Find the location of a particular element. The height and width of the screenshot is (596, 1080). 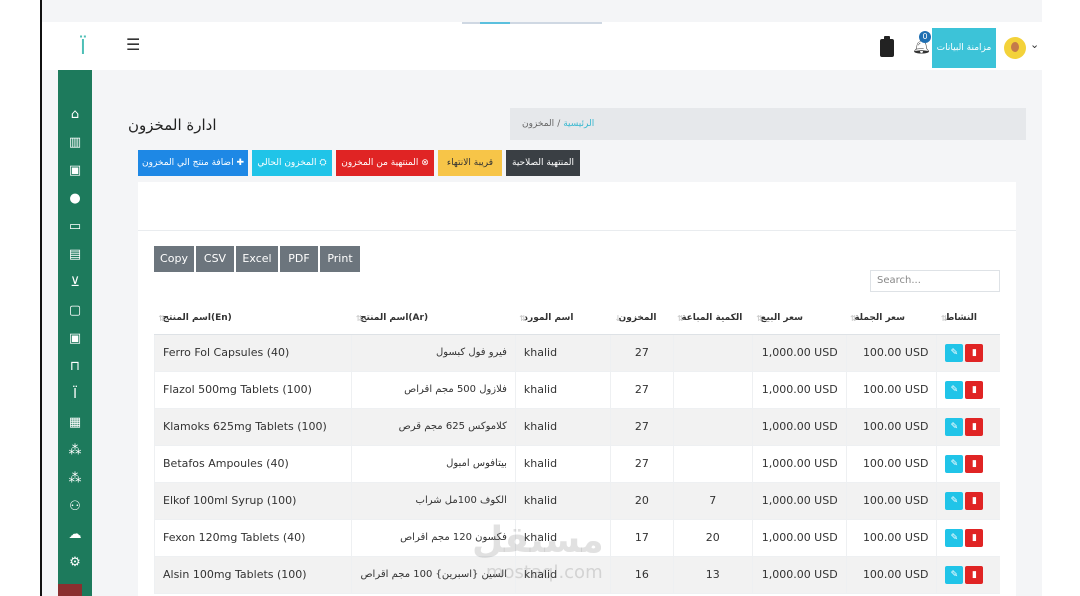

lock-icon: ⊓ is located at coordinates (75, 367).